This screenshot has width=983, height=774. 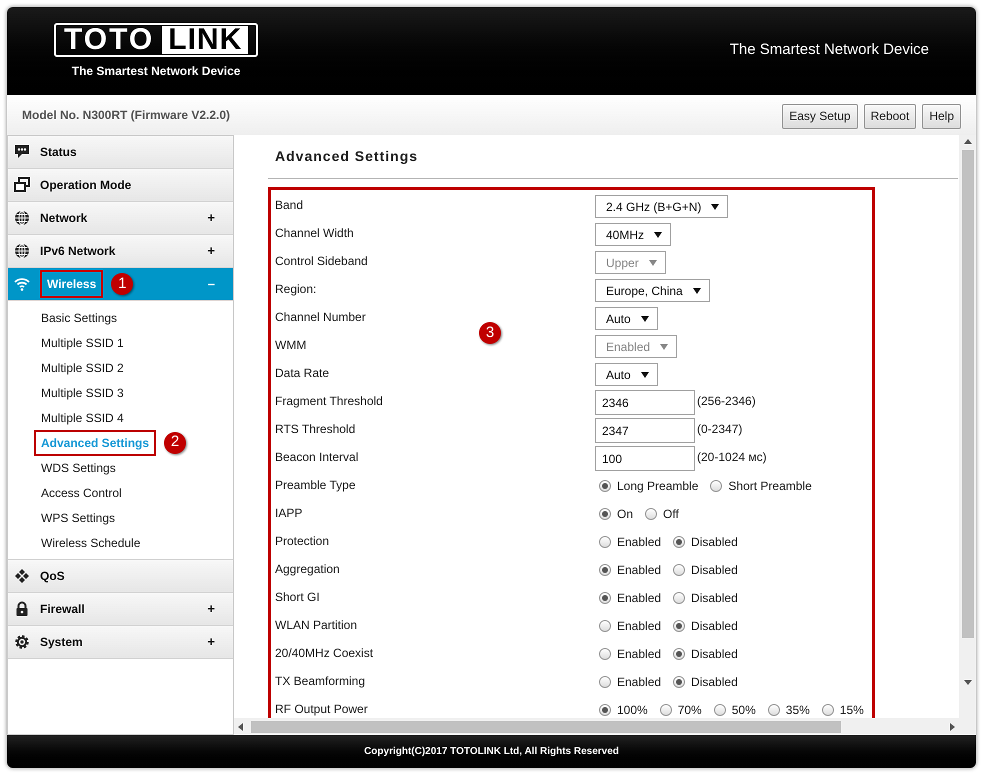 I want to click on dropdown: 40MHz, so click(x=633, y=234).